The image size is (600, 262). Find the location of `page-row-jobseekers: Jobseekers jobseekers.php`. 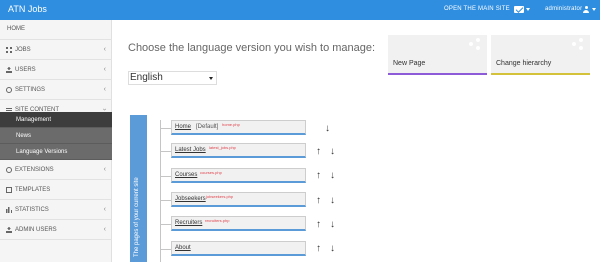

page-row-jobseekers: Jobseekers jobseekers.php is located at coordinates (238, 199).